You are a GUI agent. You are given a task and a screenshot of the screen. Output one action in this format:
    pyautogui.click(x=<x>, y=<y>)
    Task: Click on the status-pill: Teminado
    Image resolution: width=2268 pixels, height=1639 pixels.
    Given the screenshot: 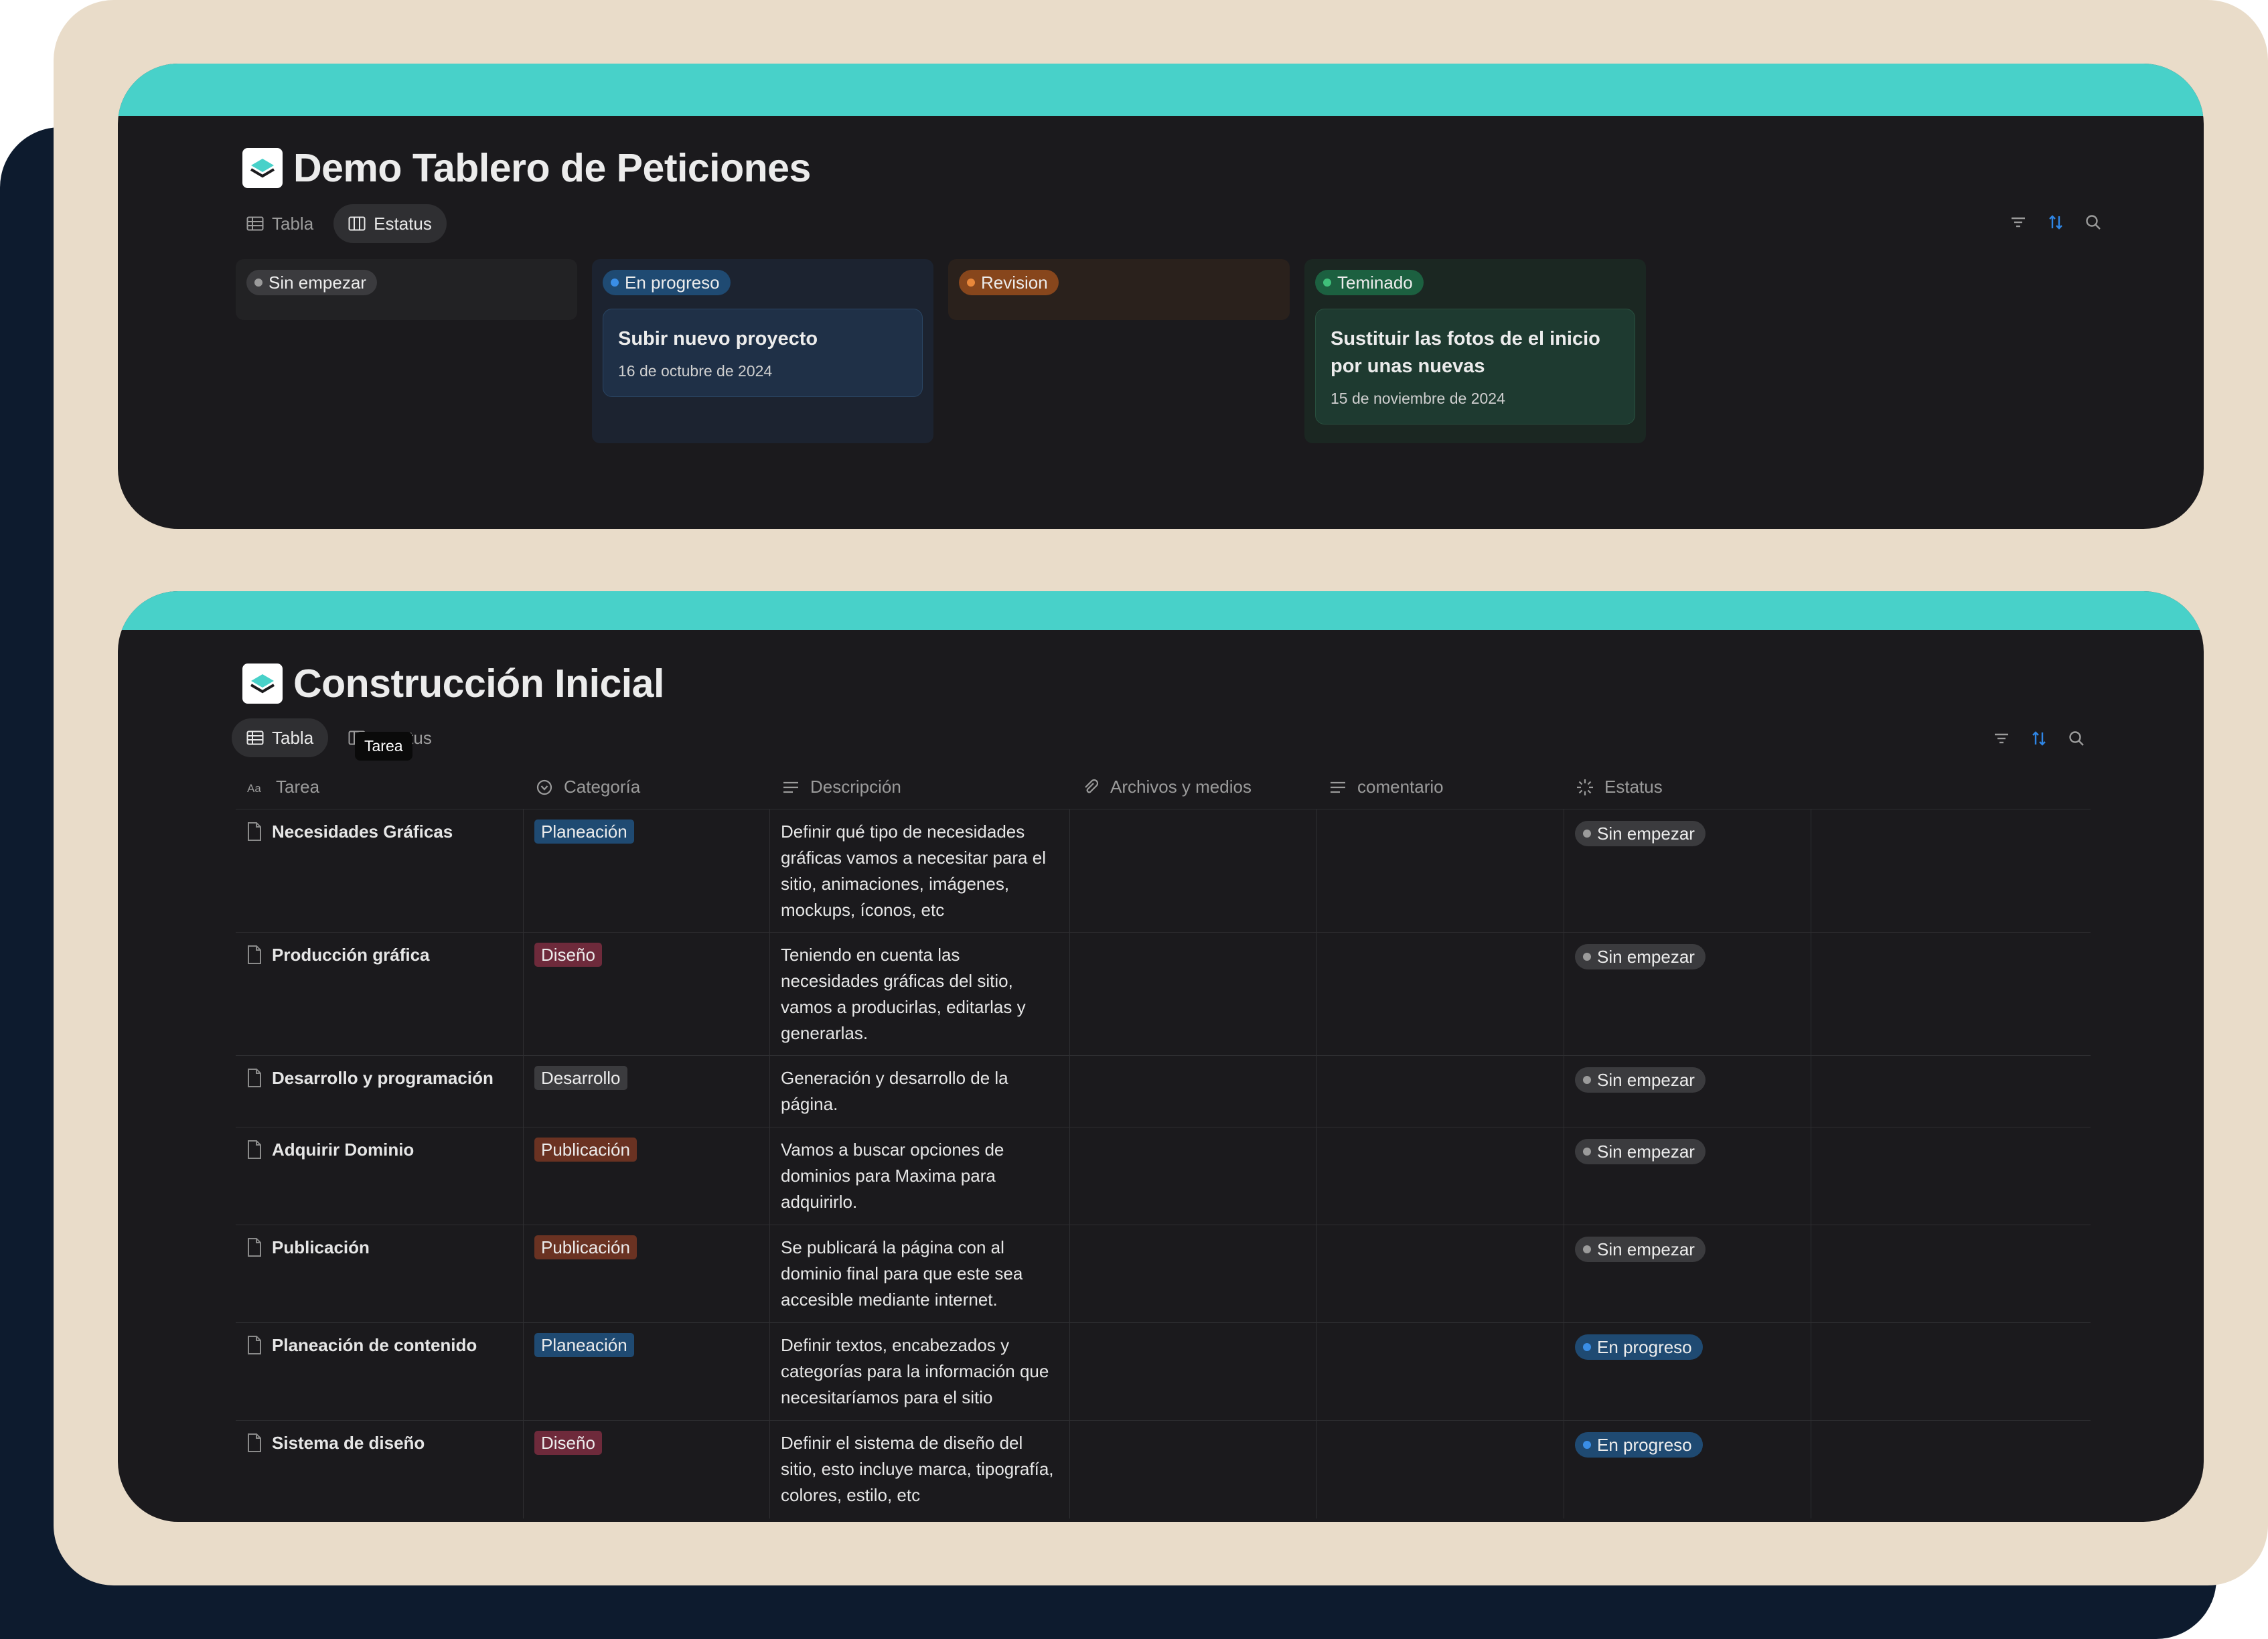 What is the action you would take?
    pyautogui.click(x=1369, y=282)
    